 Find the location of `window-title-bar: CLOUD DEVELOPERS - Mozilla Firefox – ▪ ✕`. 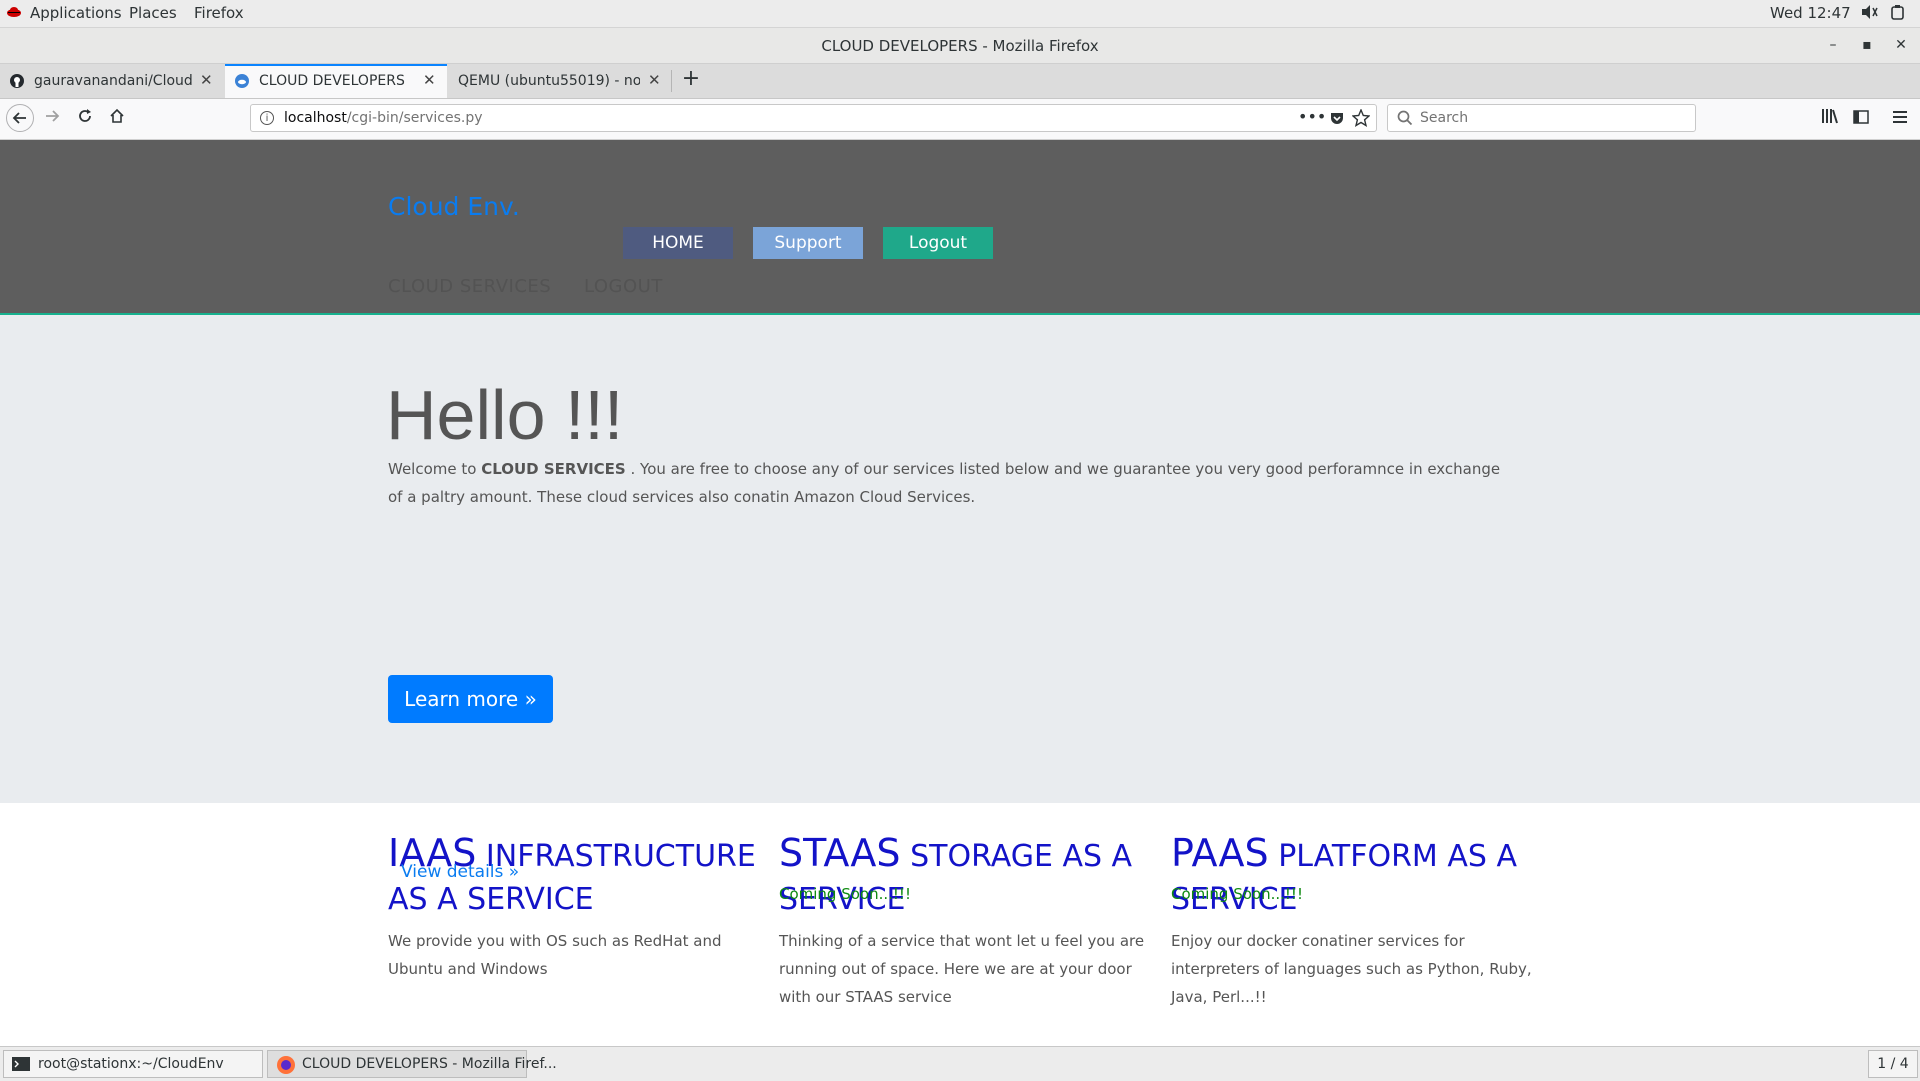

window-title-bar: CLOUD DEVELOPERS - Mozilla Firefox – ▪ ✕ is located at coordinates (960, 46).